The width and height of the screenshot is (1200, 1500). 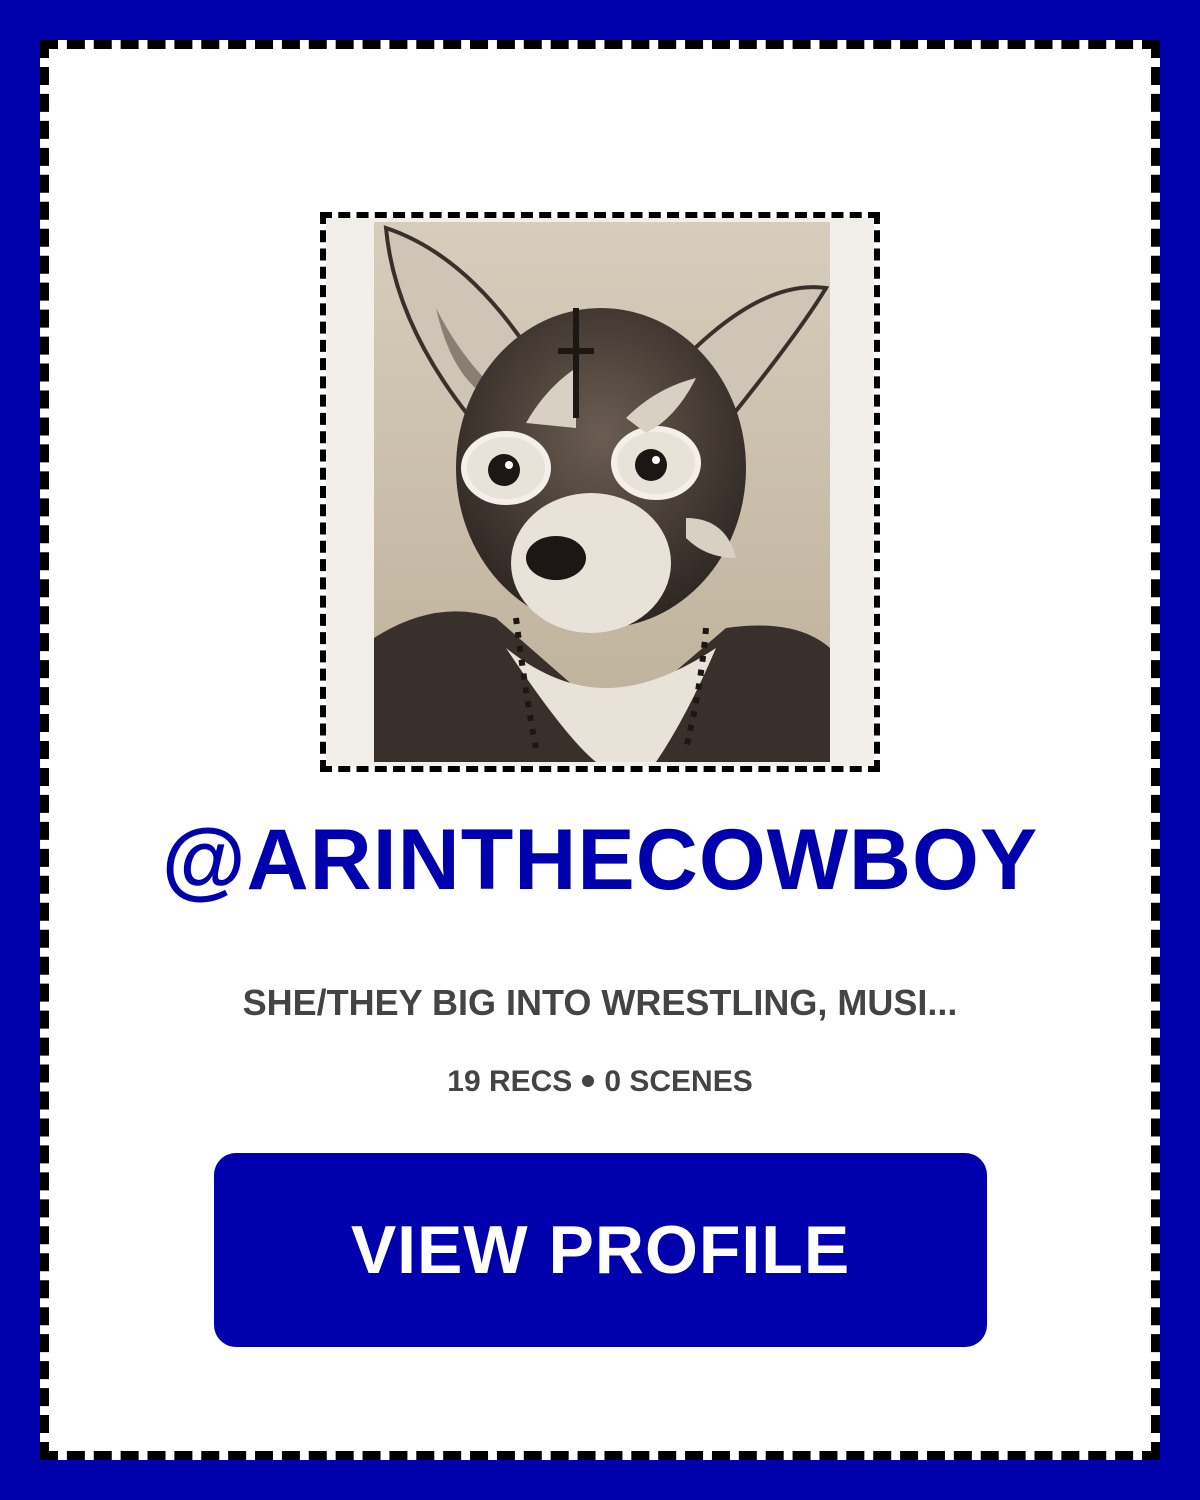 What do you see at coordinates (510, 1081) in the screenshot?
I see `recs-count: 19 RECS` at bounding box center [510, 1081].